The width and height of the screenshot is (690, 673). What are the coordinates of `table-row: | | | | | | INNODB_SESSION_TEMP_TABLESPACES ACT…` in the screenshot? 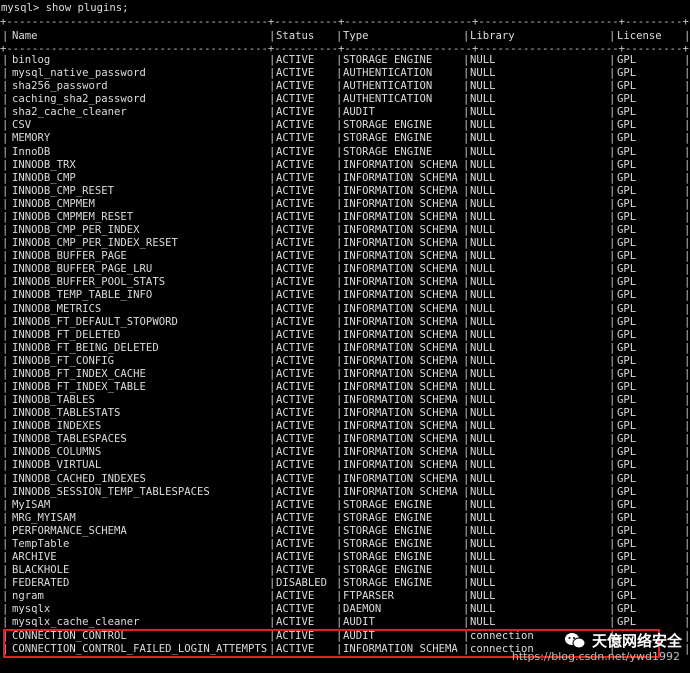 It's located at (345, 492).